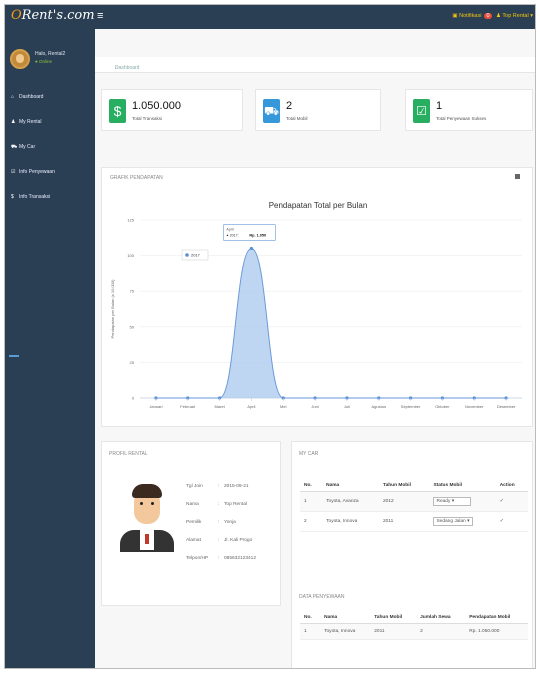 This screenshot has height=673, width=540. Describe the element at coordinates (531, 16) in the screenshot. I see `chevron-down-icon: ▾` at that location.